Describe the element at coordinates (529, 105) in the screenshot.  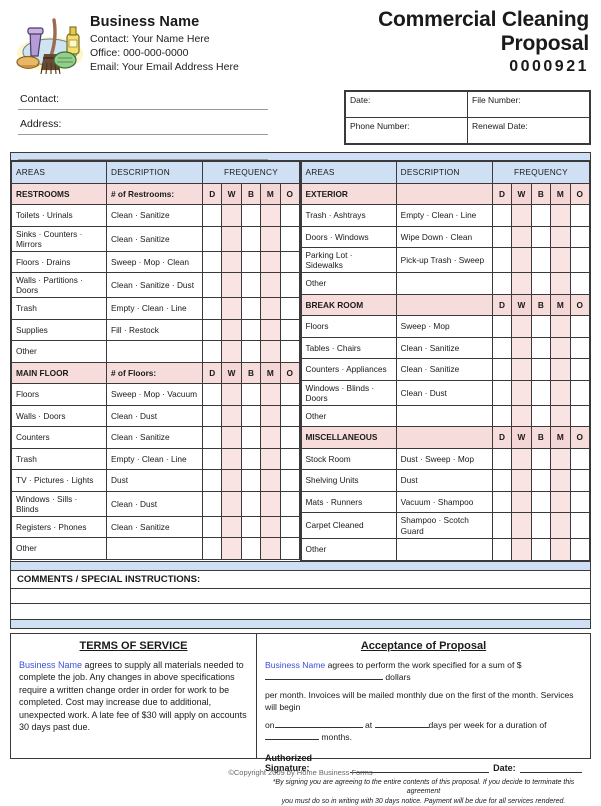
I see `file-number-cell: File Number:` at that location.